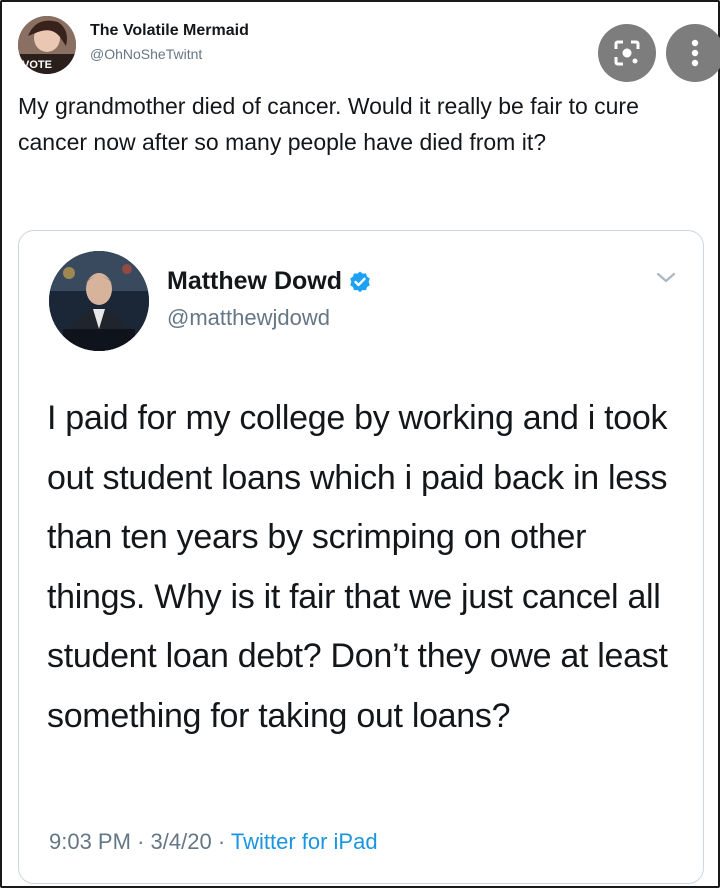  Describe the element at coordinates (37, 65) in the screenshot. I see `outer-avatar-badge: VOTE` at that location.